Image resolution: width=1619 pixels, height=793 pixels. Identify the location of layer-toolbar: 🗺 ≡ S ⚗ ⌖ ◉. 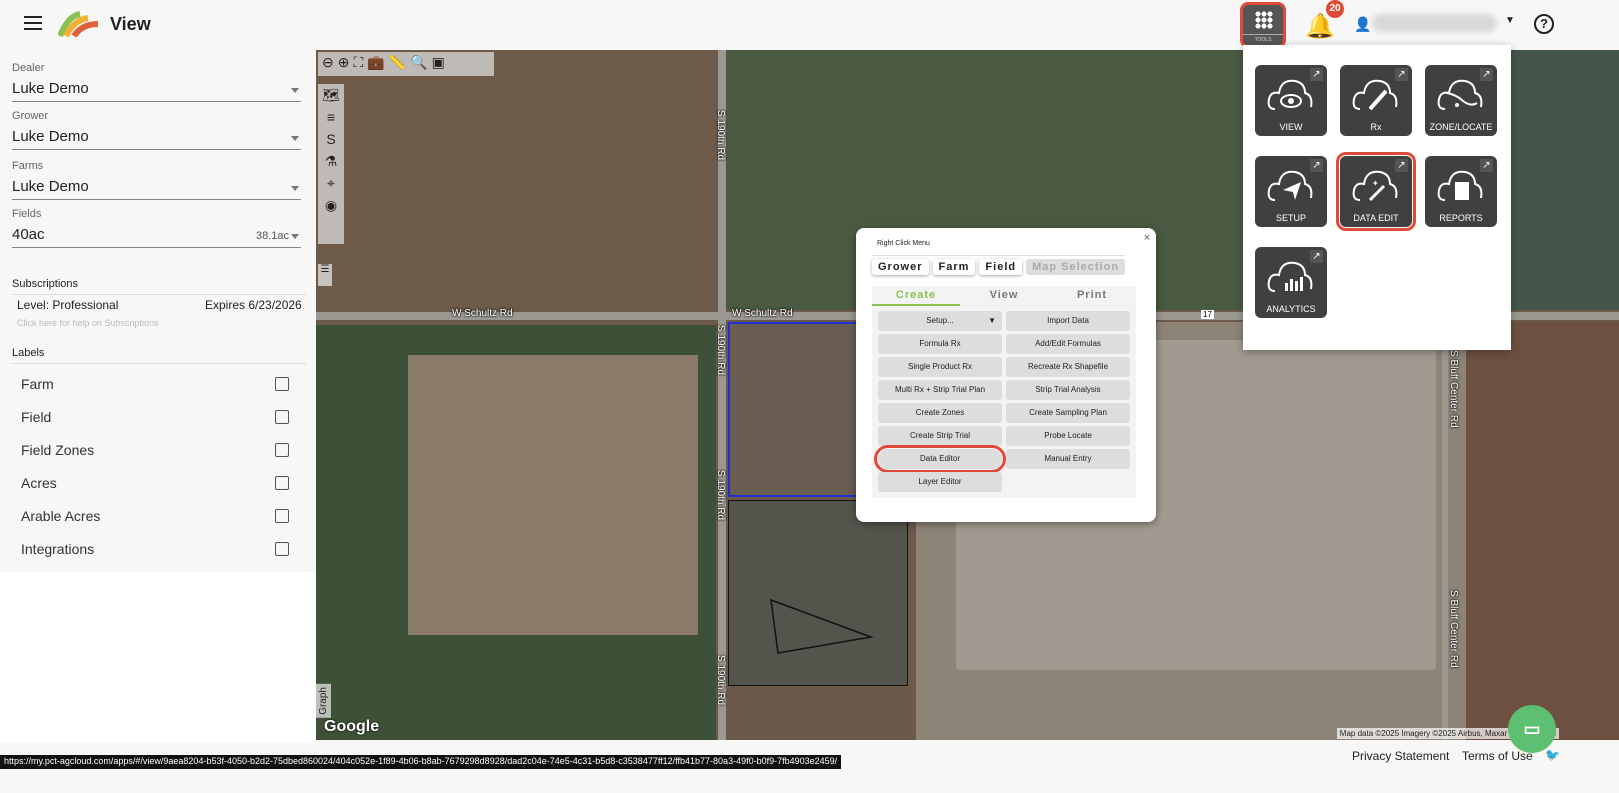
(331, 164).